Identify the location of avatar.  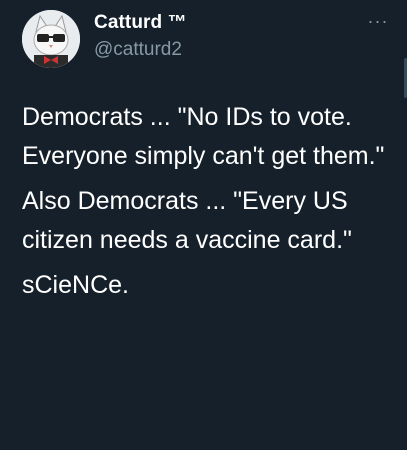
(51, 39).